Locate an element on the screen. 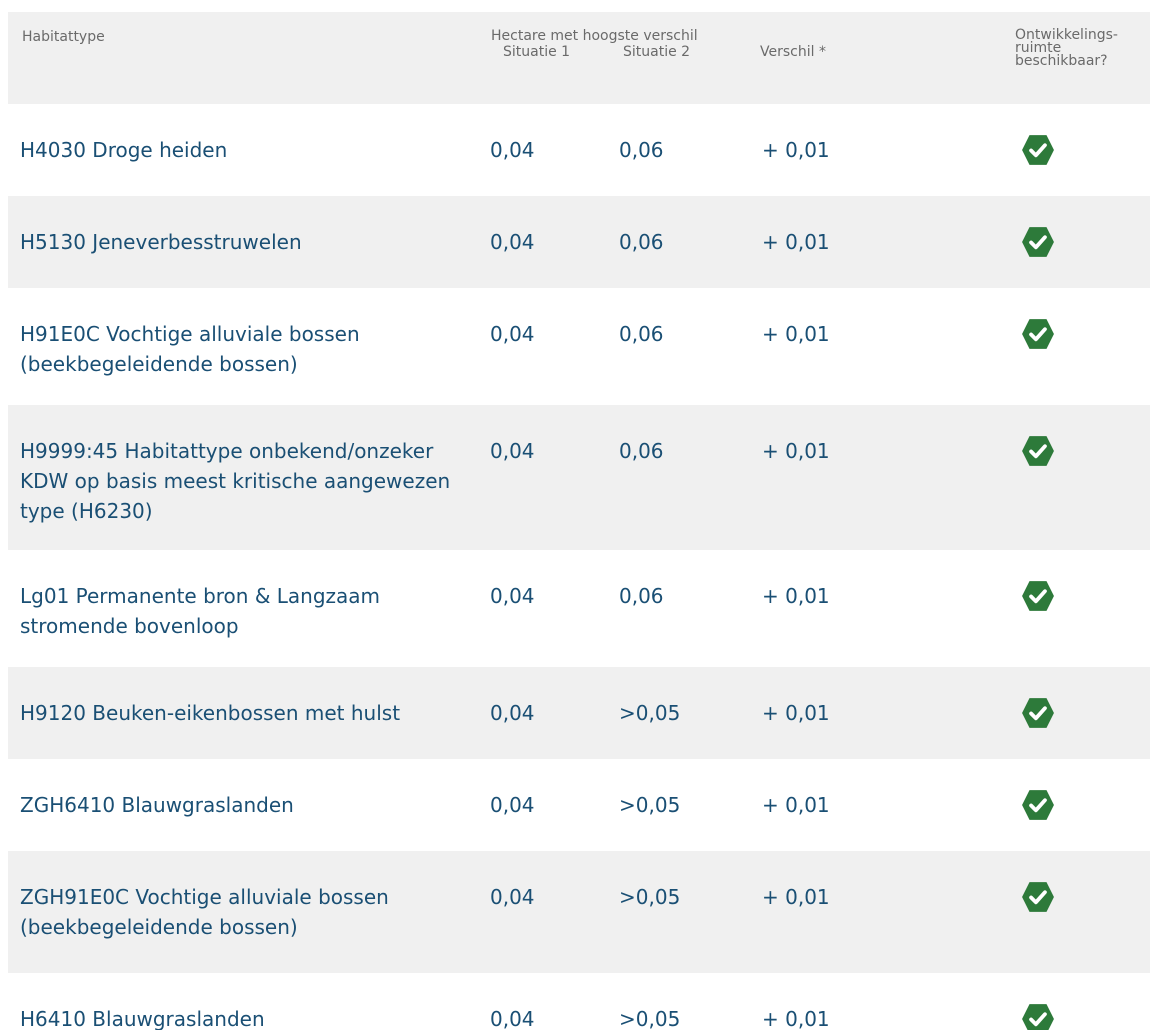 Image resolution: width=1150 pixels, height=1030 pixels. habitat-name: H6410 Blauwgraslanden is located at coordinates (142, 1018).